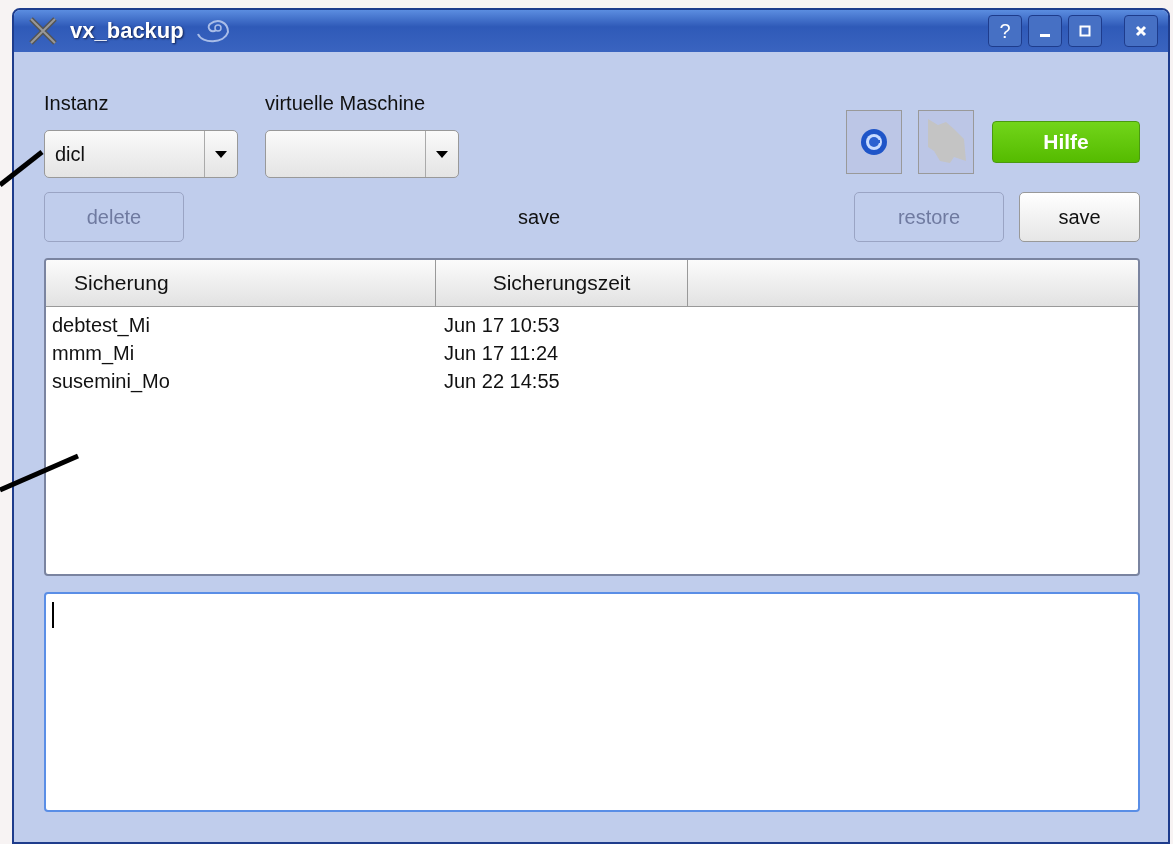  I want to click on column-header: Sicherung, so click(241, 283).